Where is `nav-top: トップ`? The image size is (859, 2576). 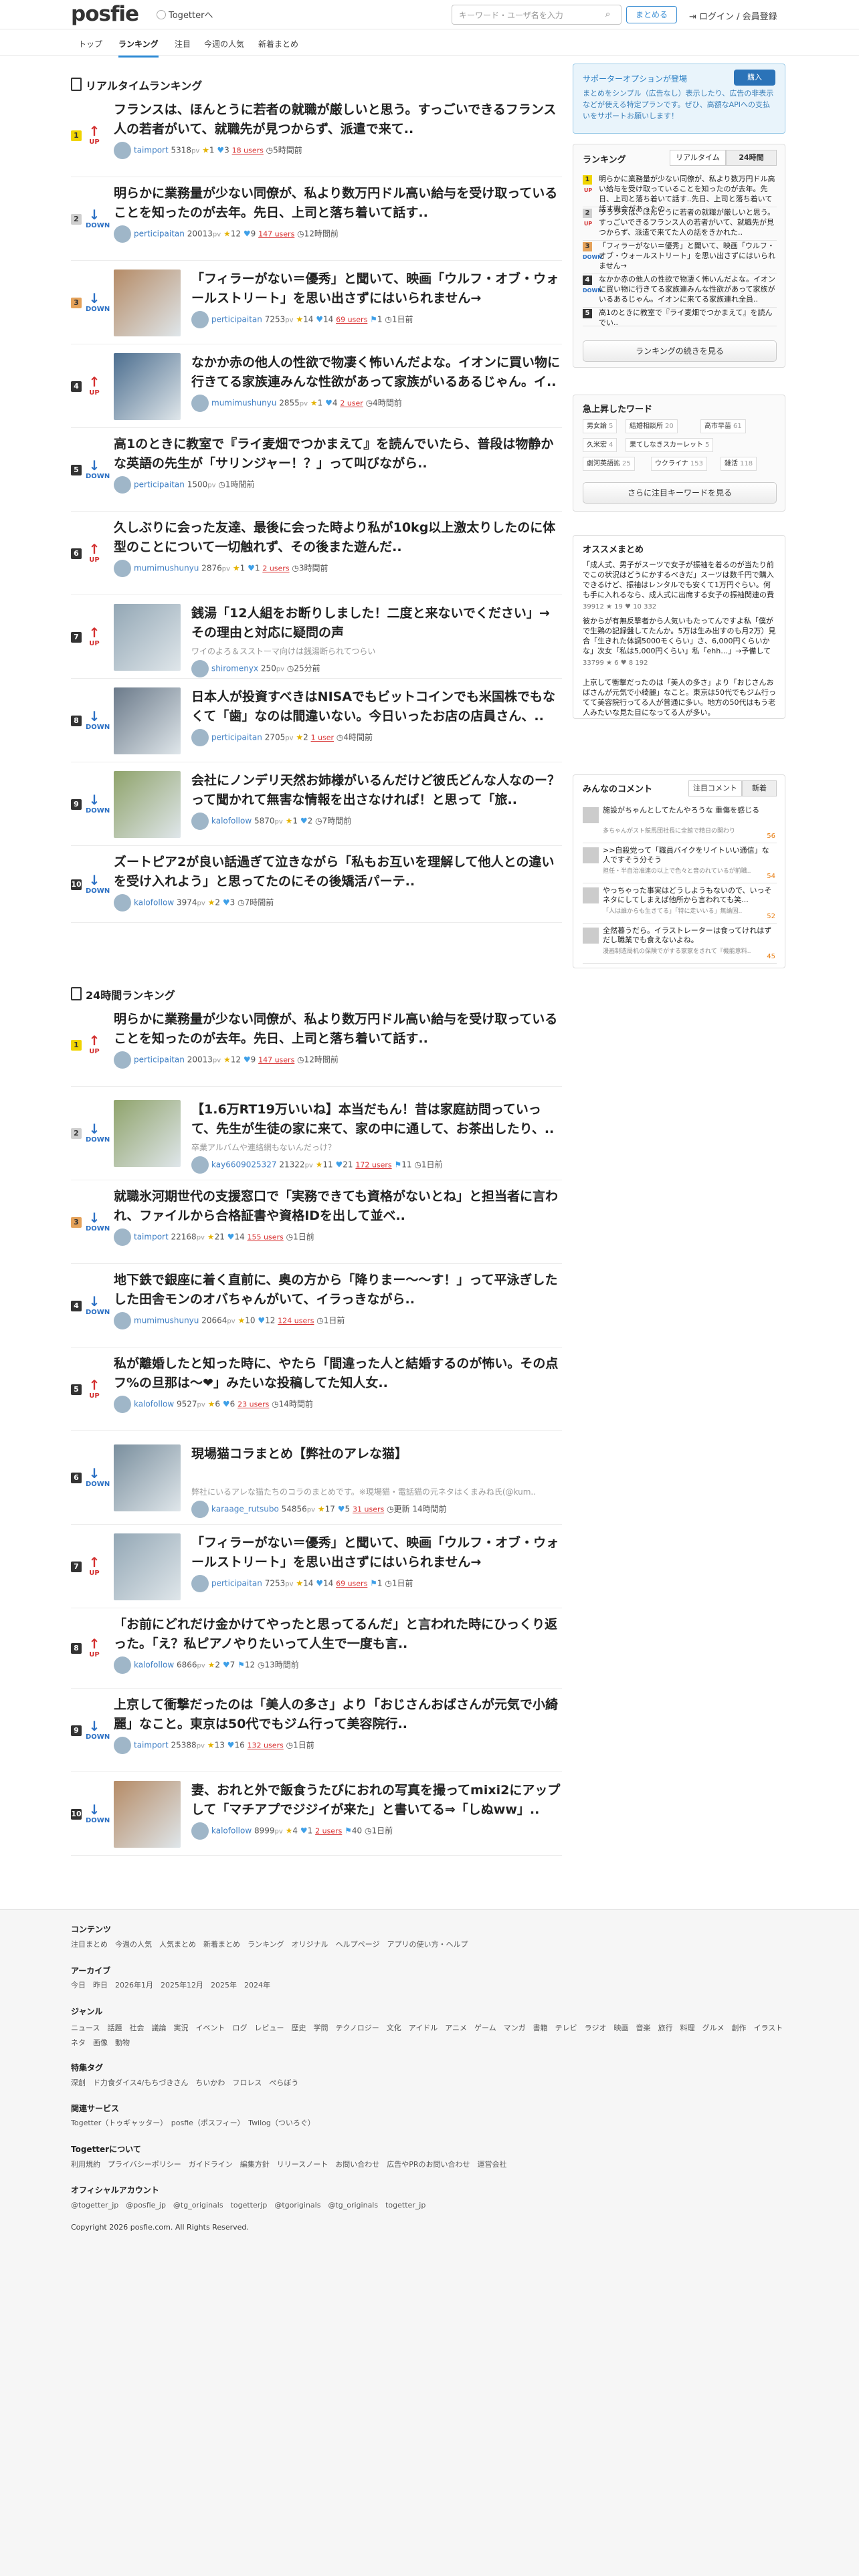 nav-top: トップ is located at coordinates (90, 43).